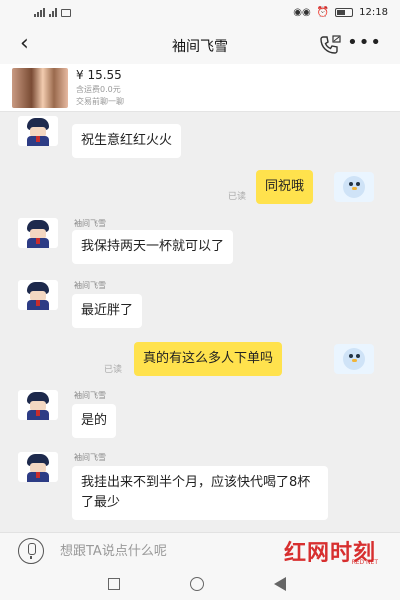  Describe the element at coordinates (114, 584) in the screenshot. I see `recent-apps-icon` at that location.